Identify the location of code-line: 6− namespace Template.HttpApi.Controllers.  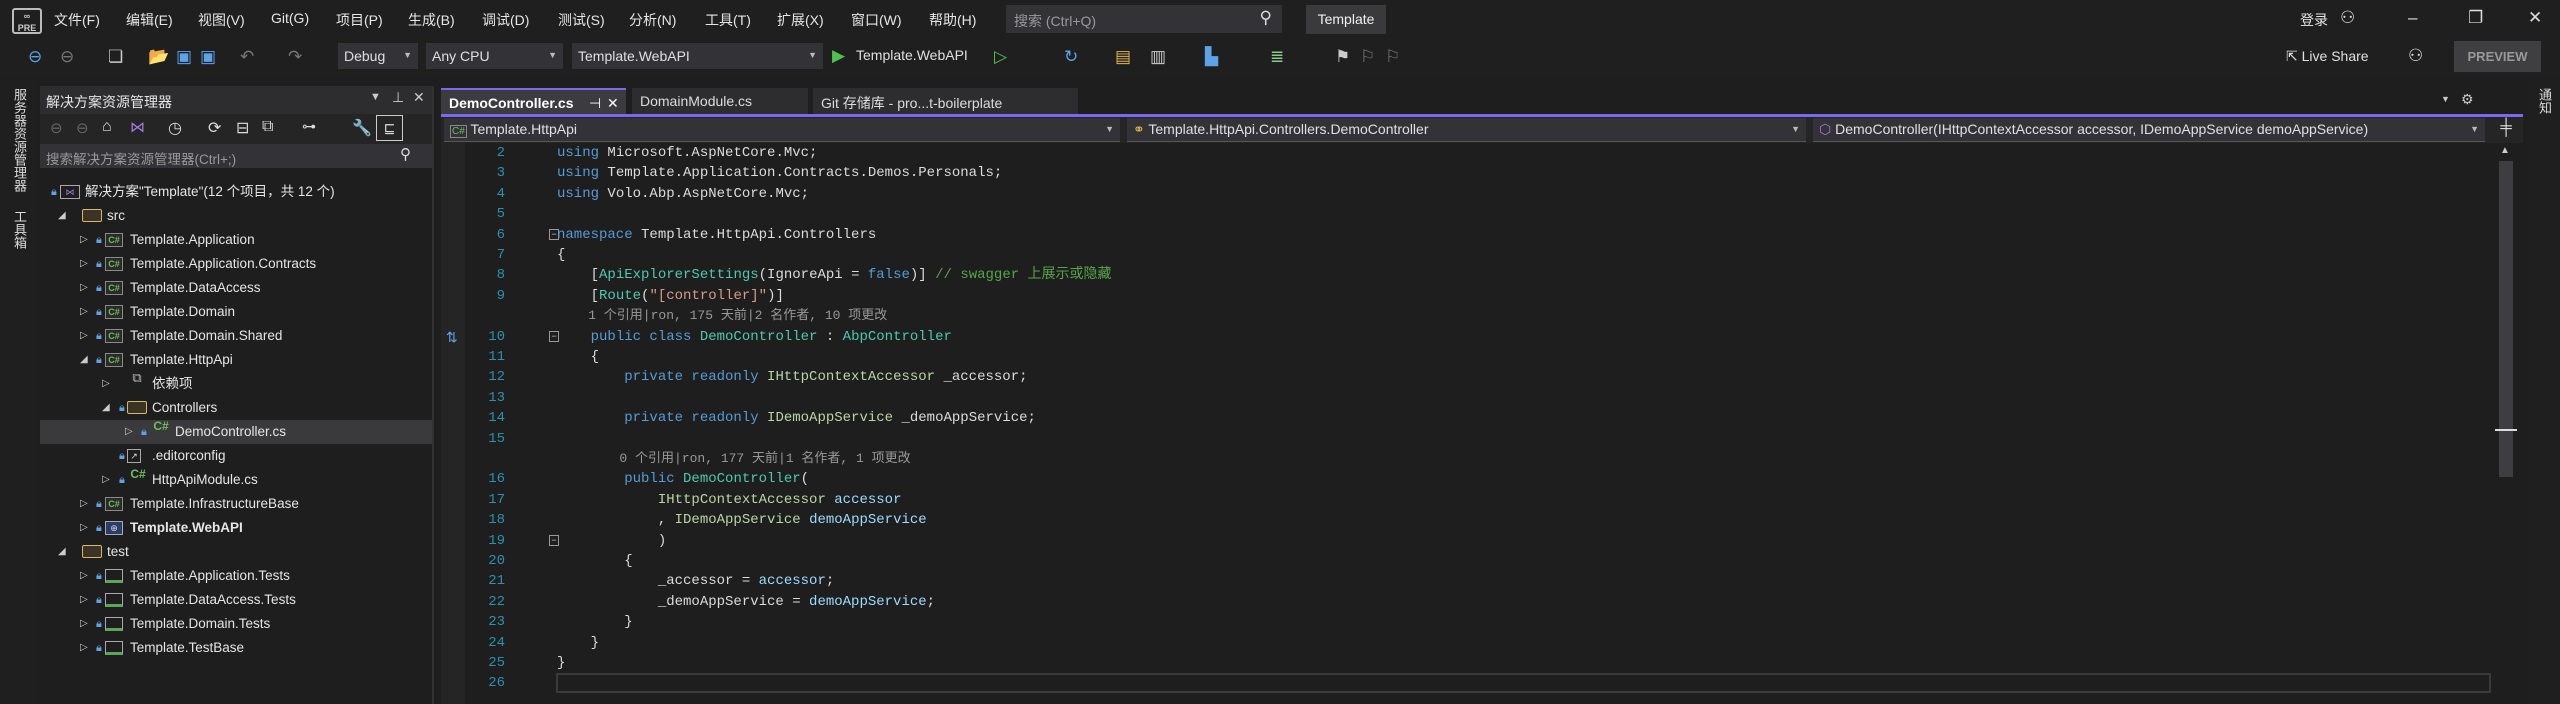
(1466, 235).